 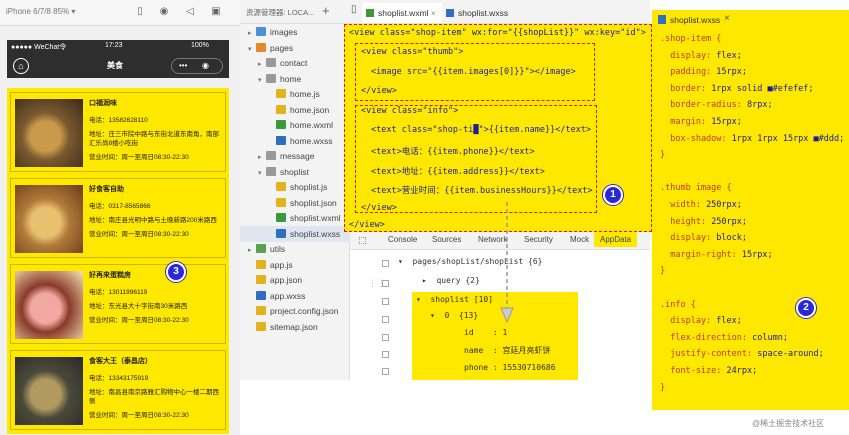 I want to click on tree-item-project-config-json: project.config.json, so click(x=295, y=311).